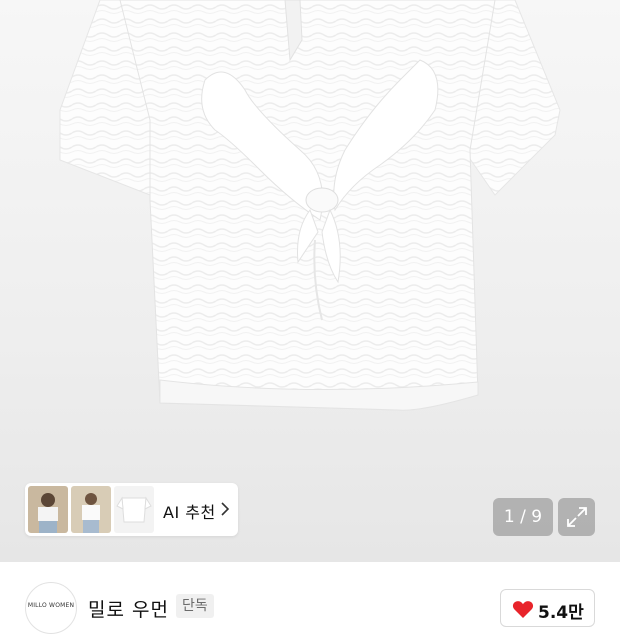 The width and height of the screenshot is (620, 634). Describe the element at coordinates (189, 512) in the screenshot. I see `ai-recommend-label: AI 추천` at that location.